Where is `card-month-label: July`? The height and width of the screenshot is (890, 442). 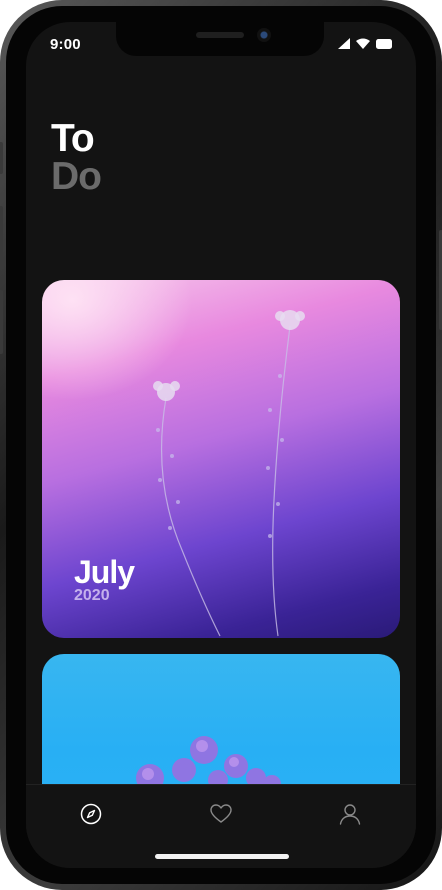 card-month-label: July is located at coordinates (104, 572).